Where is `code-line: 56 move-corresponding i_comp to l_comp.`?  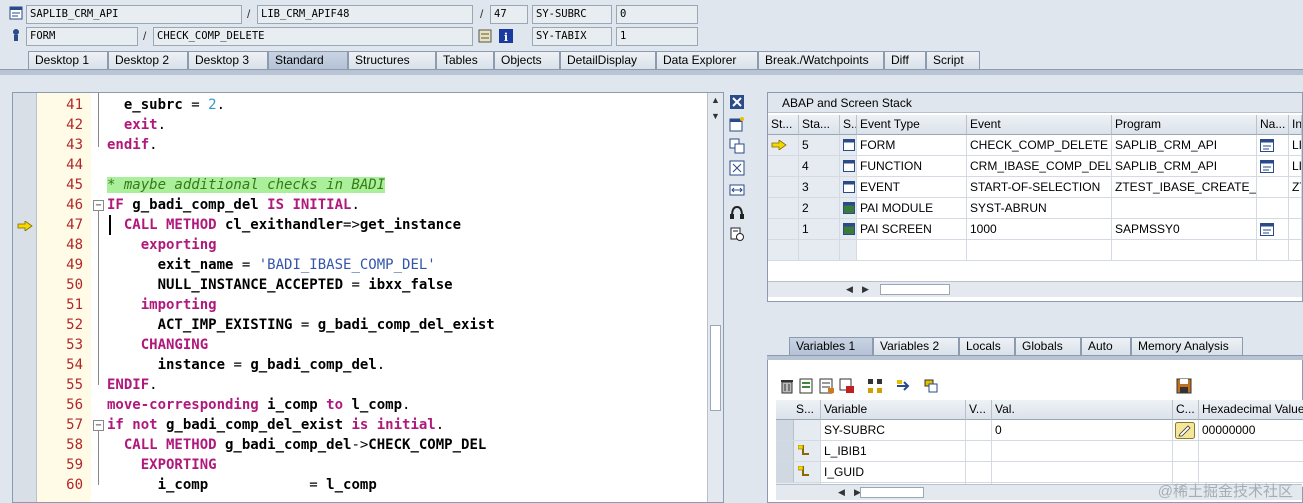 code-line: 56 move-corresponding i_comp to l_comp. is located at coordinates (368, 405).